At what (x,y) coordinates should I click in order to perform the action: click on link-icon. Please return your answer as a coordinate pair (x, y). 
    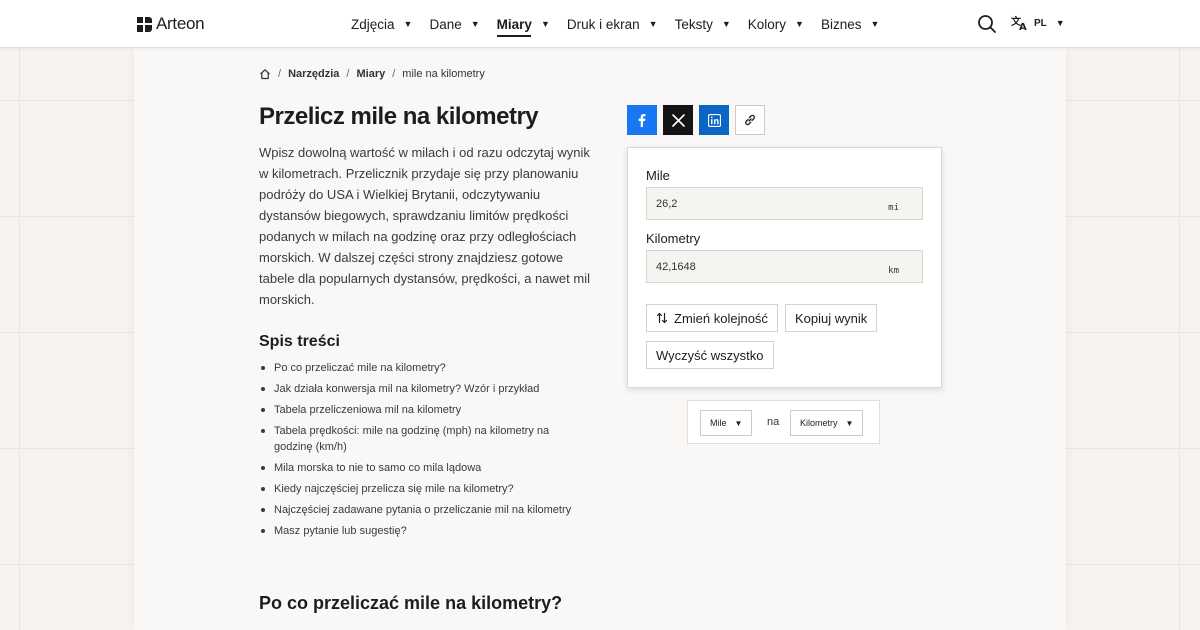
    Looking at the image, I should click on (750, 120).